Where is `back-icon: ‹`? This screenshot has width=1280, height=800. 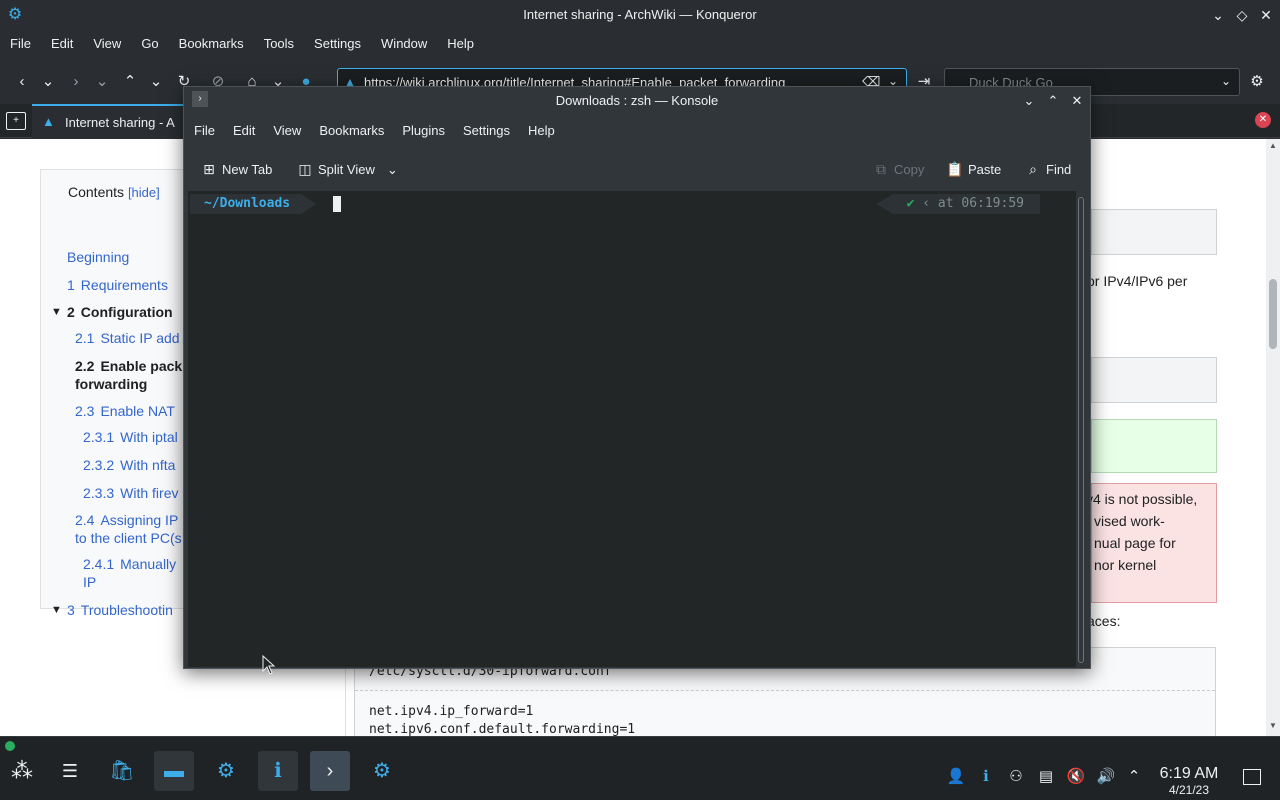 back-icon: ‹ is located at coordinates (22, 82).